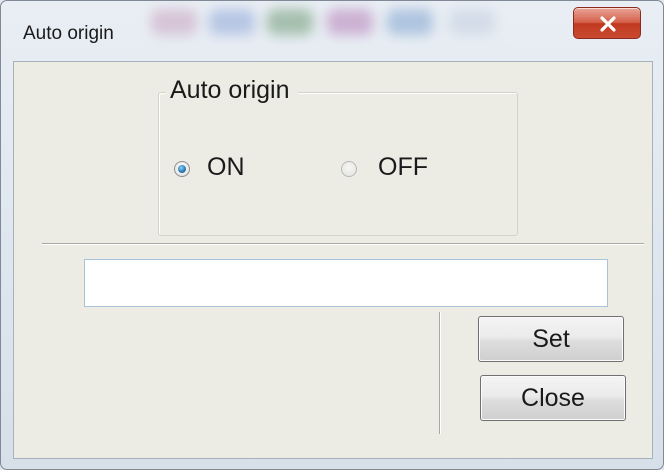 Image resolution: width=664 pixels, height=470 pixels. What do you see at coordinates (440, 373) in the screenshot?
I see `vertical-separator` at bounding box center [440, 373].